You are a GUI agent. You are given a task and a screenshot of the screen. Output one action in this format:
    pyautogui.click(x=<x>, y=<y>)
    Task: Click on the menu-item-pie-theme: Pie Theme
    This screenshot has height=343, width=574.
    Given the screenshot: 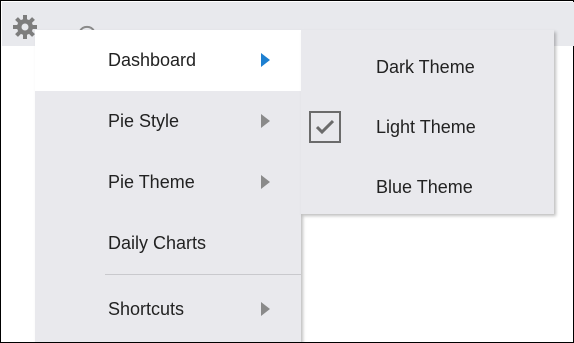 What is the action you would take?
    pyautogui.click(x=168, y=182)
    